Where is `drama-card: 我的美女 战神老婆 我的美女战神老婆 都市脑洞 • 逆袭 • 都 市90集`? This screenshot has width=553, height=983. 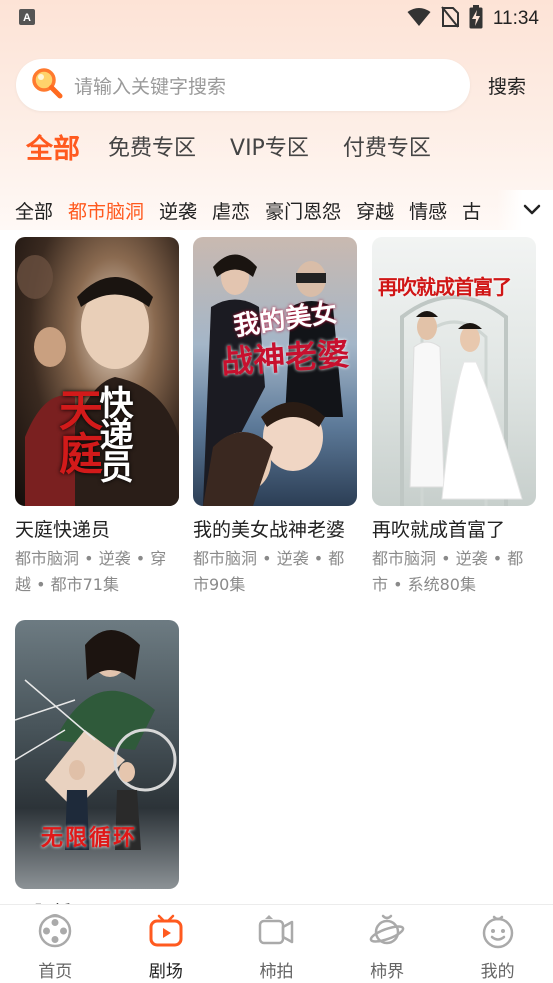 drama-card: 我的美女 战神老婆 我的美女战神老婆 都市脑洞 • 逆袭 • 都 市90集 is located at coordinates (275, 417).